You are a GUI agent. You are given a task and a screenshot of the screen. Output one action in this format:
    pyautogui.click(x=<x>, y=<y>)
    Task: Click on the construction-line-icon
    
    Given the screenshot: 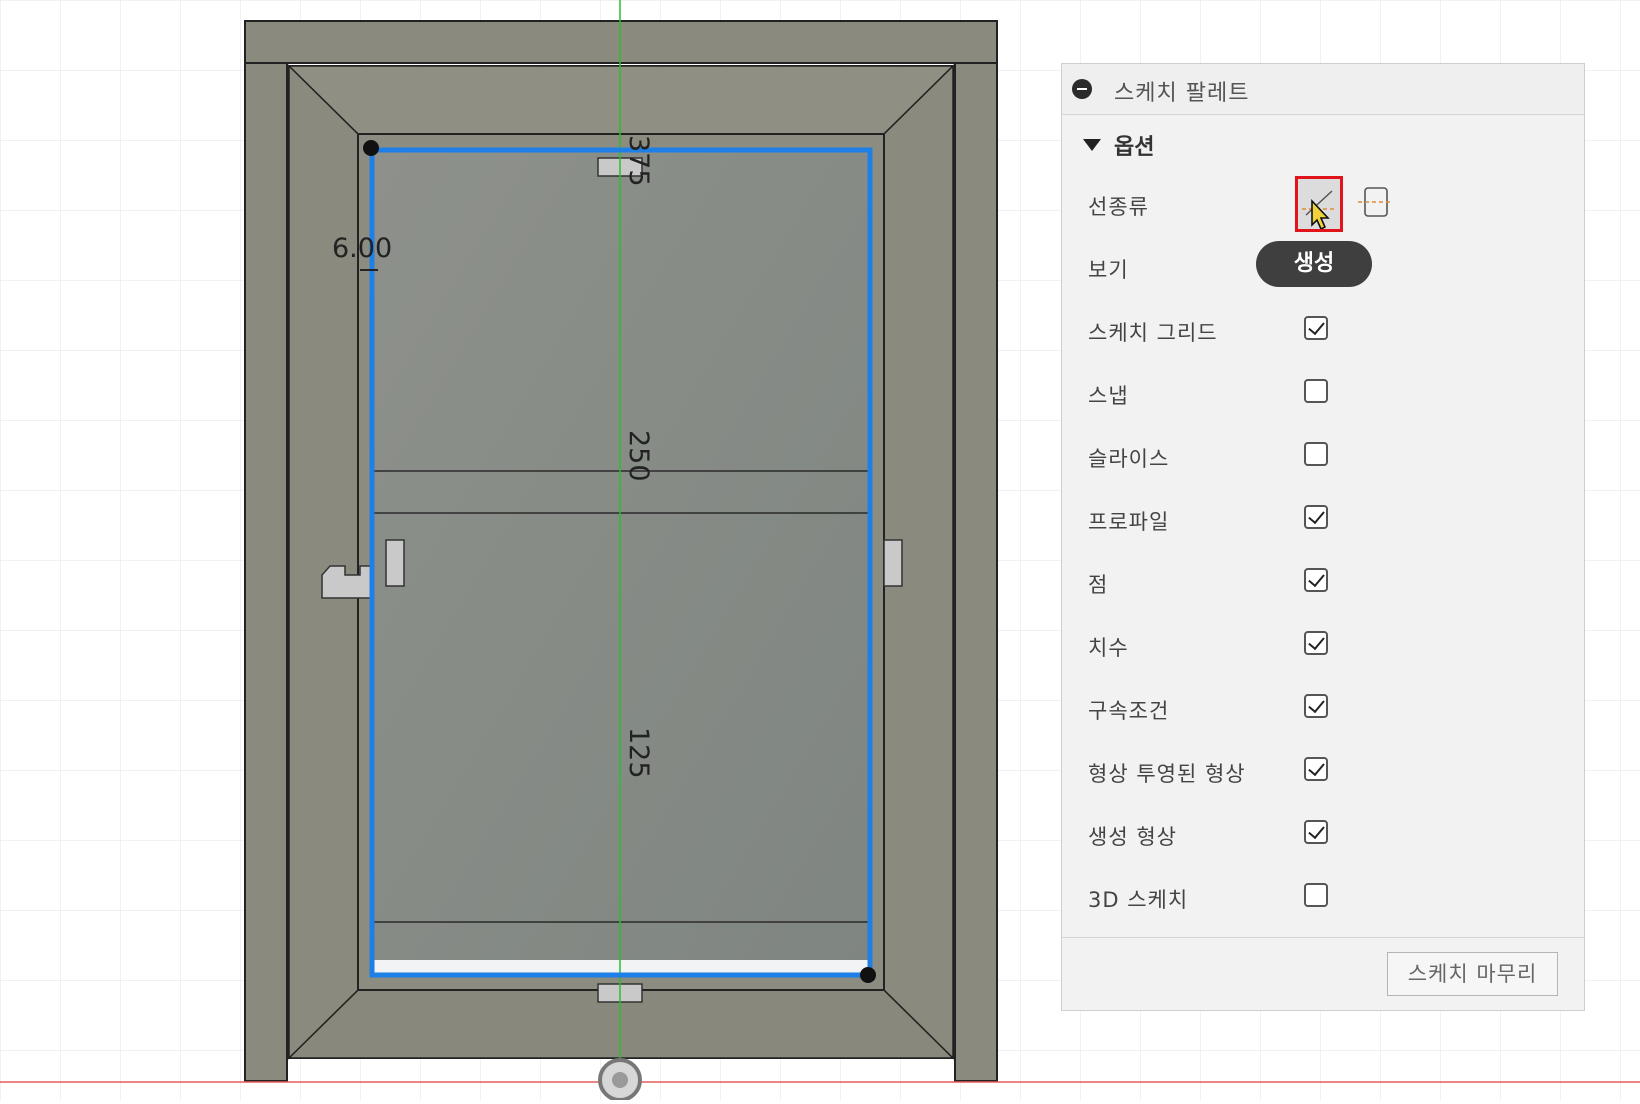 What is the action you would take?
    pyautogui.click(x=1319, y=209)
    